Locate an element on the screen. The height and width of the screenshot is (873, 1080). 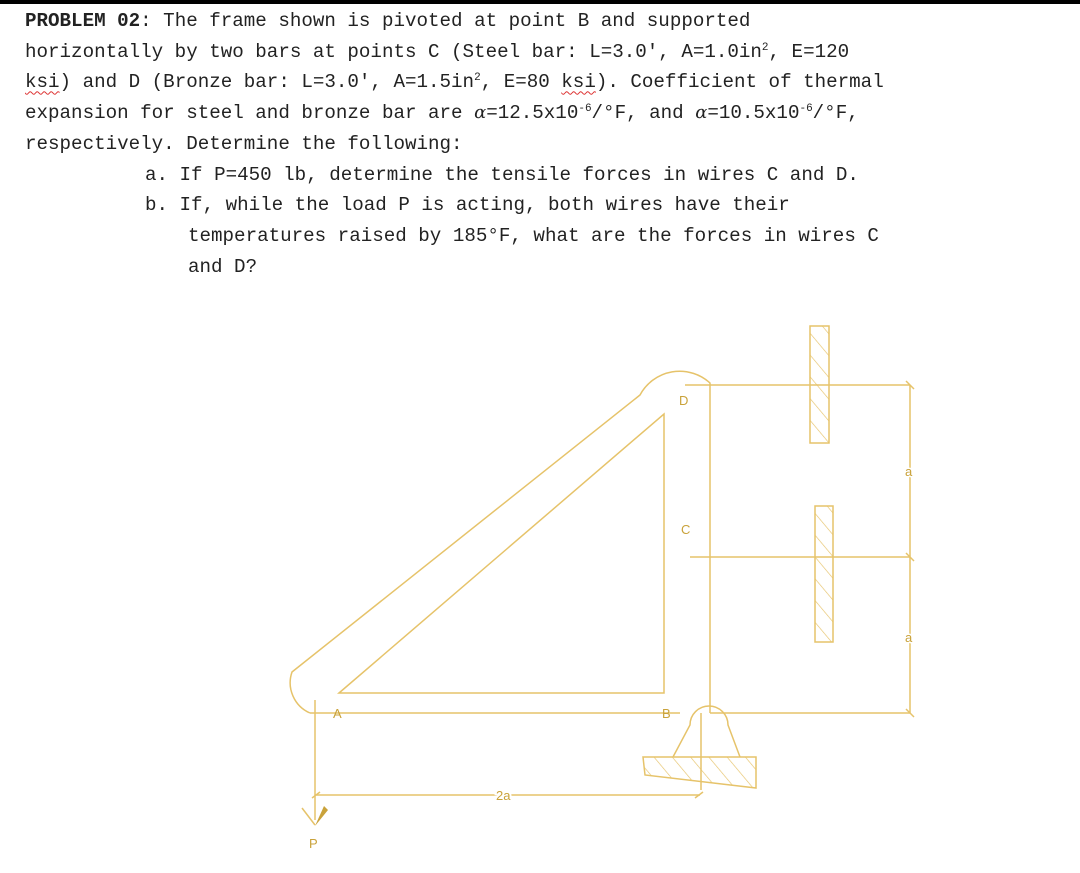
label-B: B is located at coordinates (666, 713).